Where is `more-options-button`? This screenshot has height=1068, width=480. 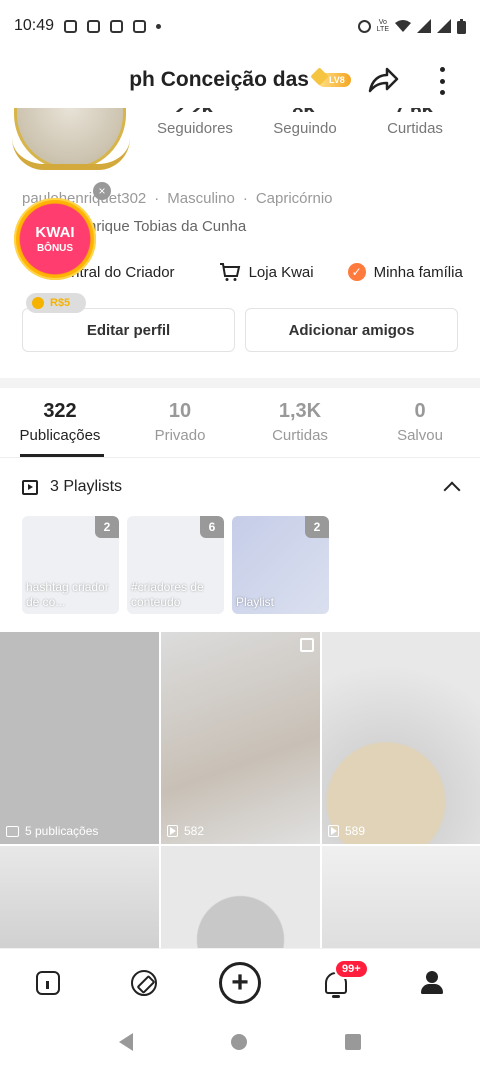 more-options-button is located at coordinates (442, 81).